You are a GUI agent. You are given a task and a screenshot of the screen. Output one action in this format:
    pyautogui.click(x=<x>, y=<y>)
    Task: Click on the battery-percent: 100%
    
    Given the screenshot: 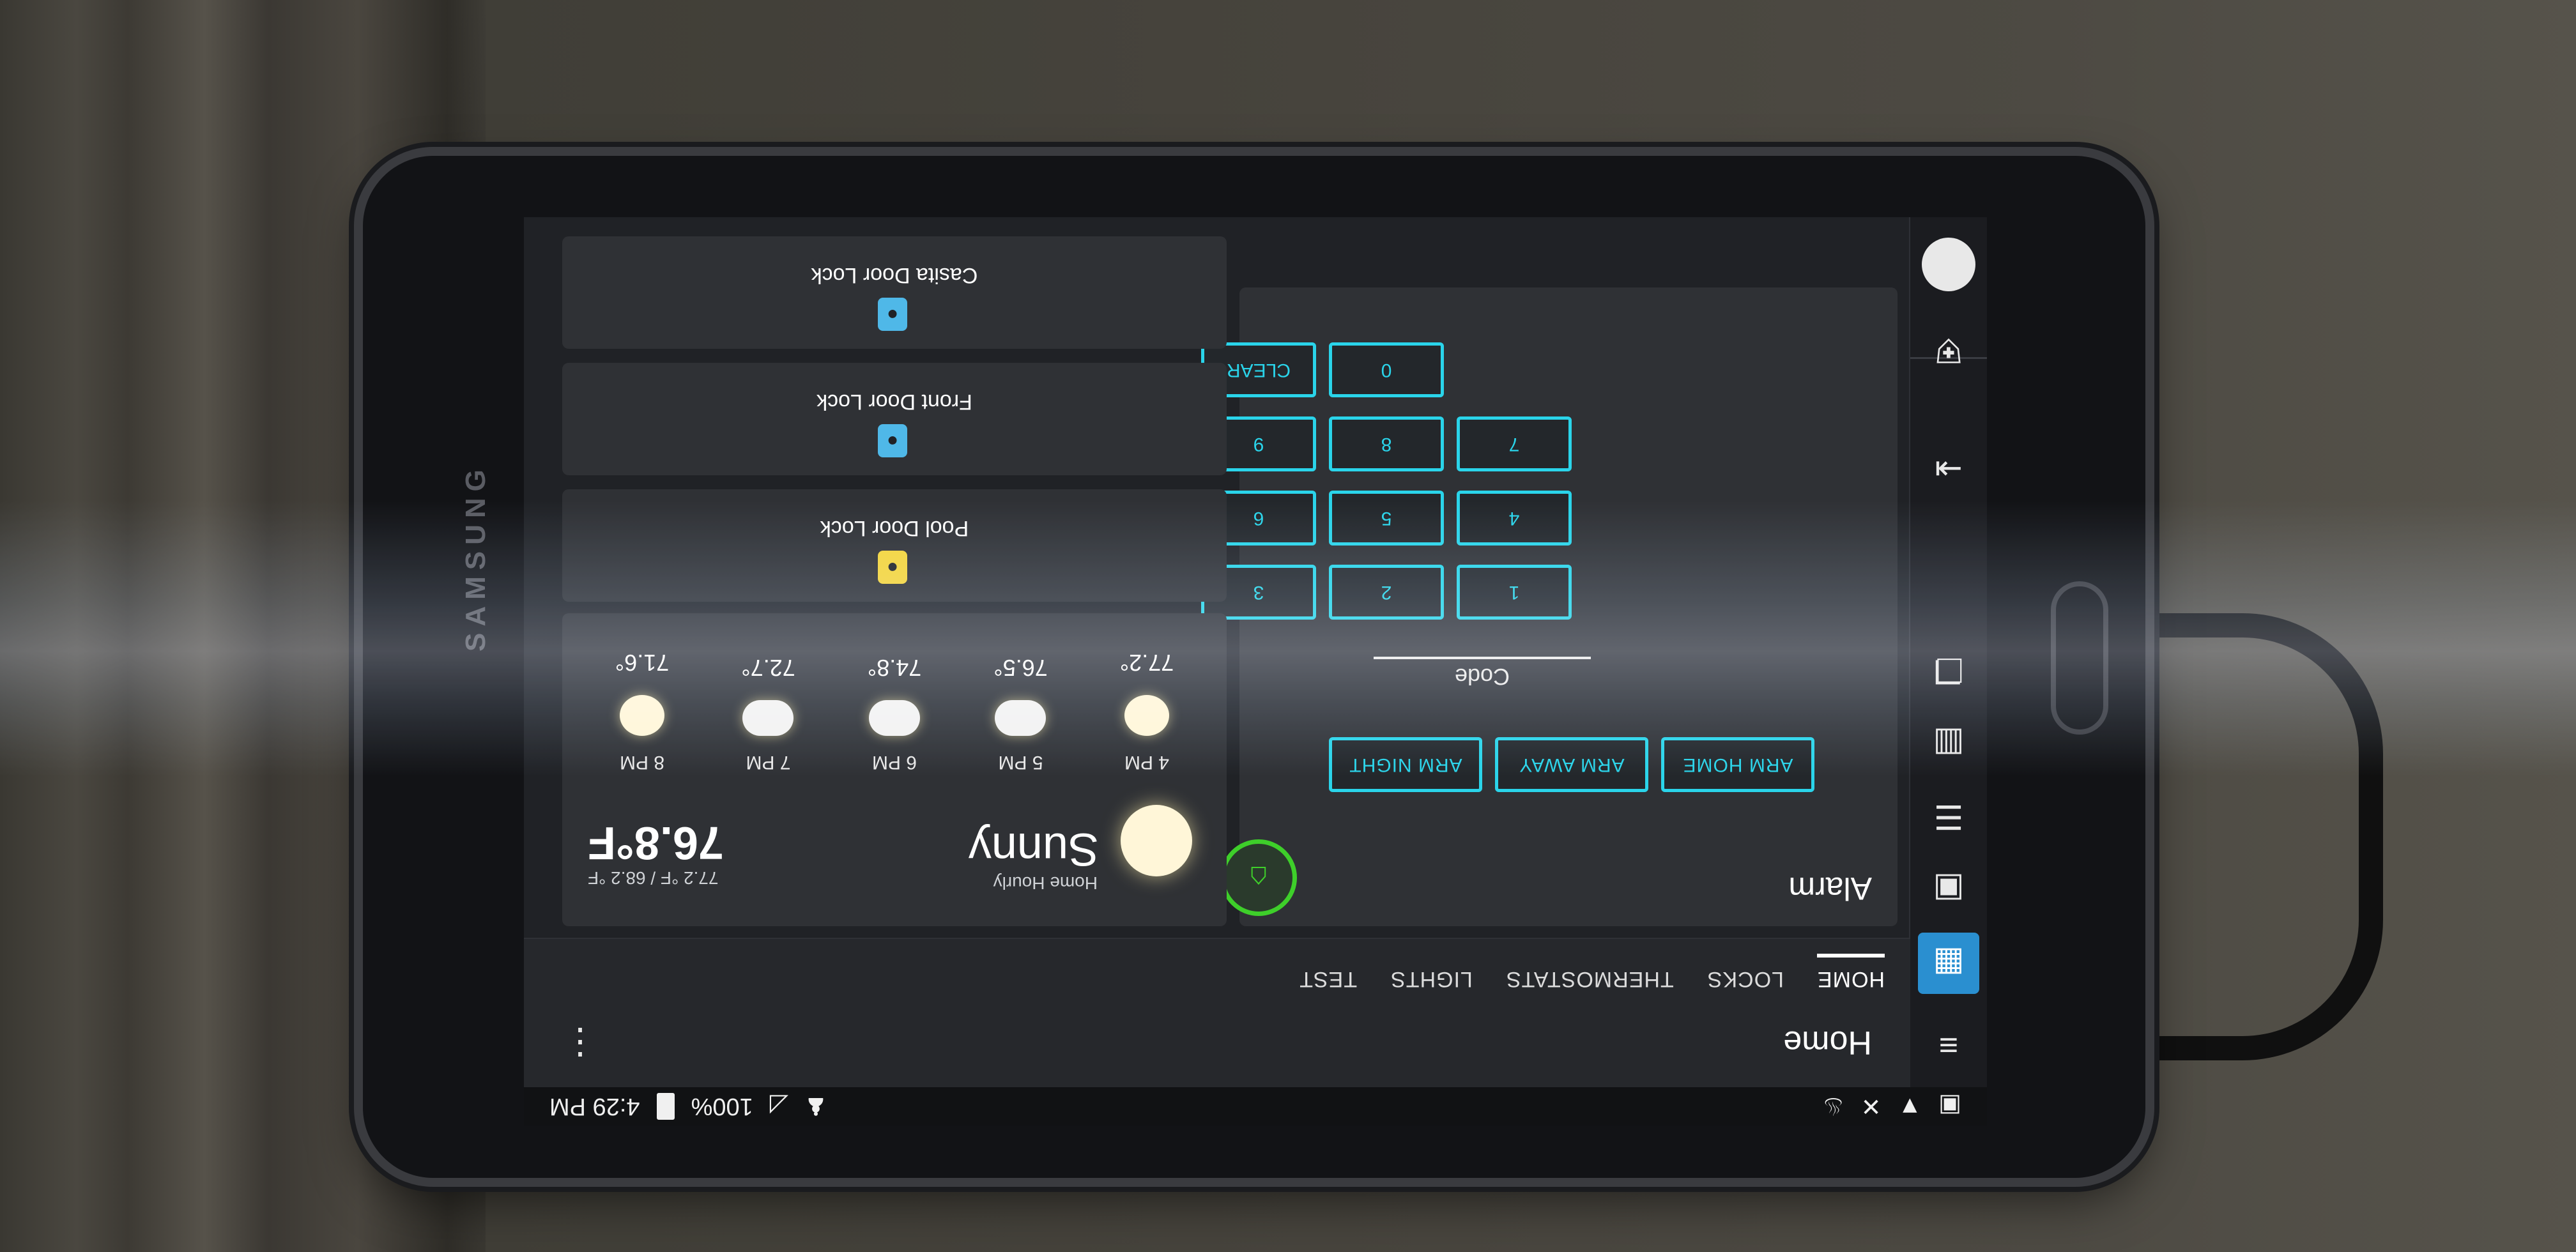 What is the action you would take?
    pyautogui.click(x=722, y=1106)
    